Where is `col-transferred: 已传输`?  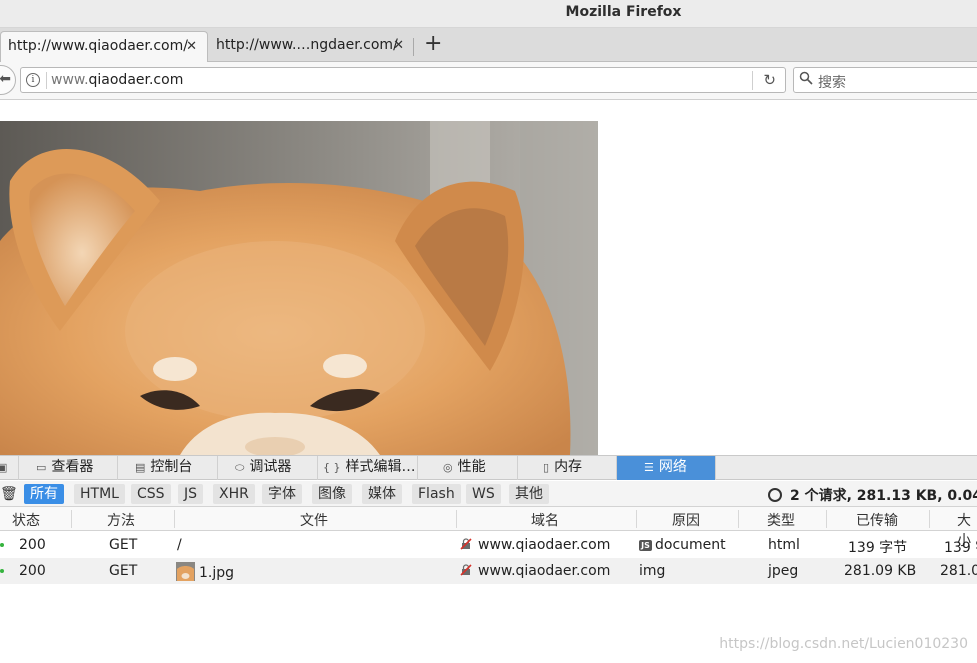
col-transferred: 已传输 is located at coordinates (877, 520).